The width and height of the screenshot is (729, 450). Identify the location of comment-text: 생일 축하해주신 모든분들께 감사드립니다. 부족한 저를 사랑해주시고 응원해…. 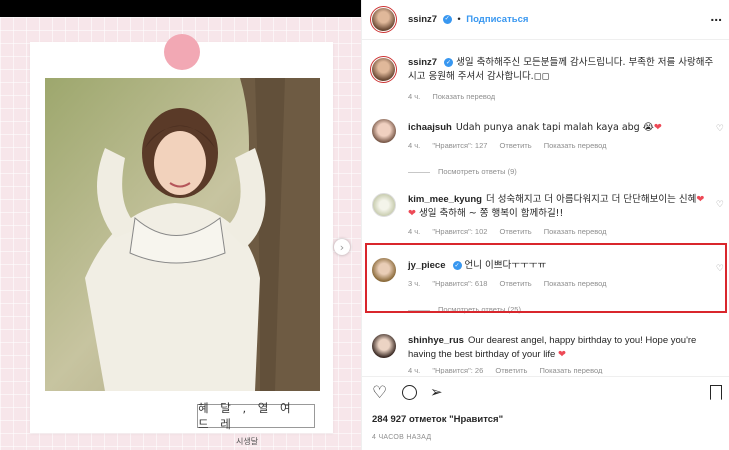
(561, 69).